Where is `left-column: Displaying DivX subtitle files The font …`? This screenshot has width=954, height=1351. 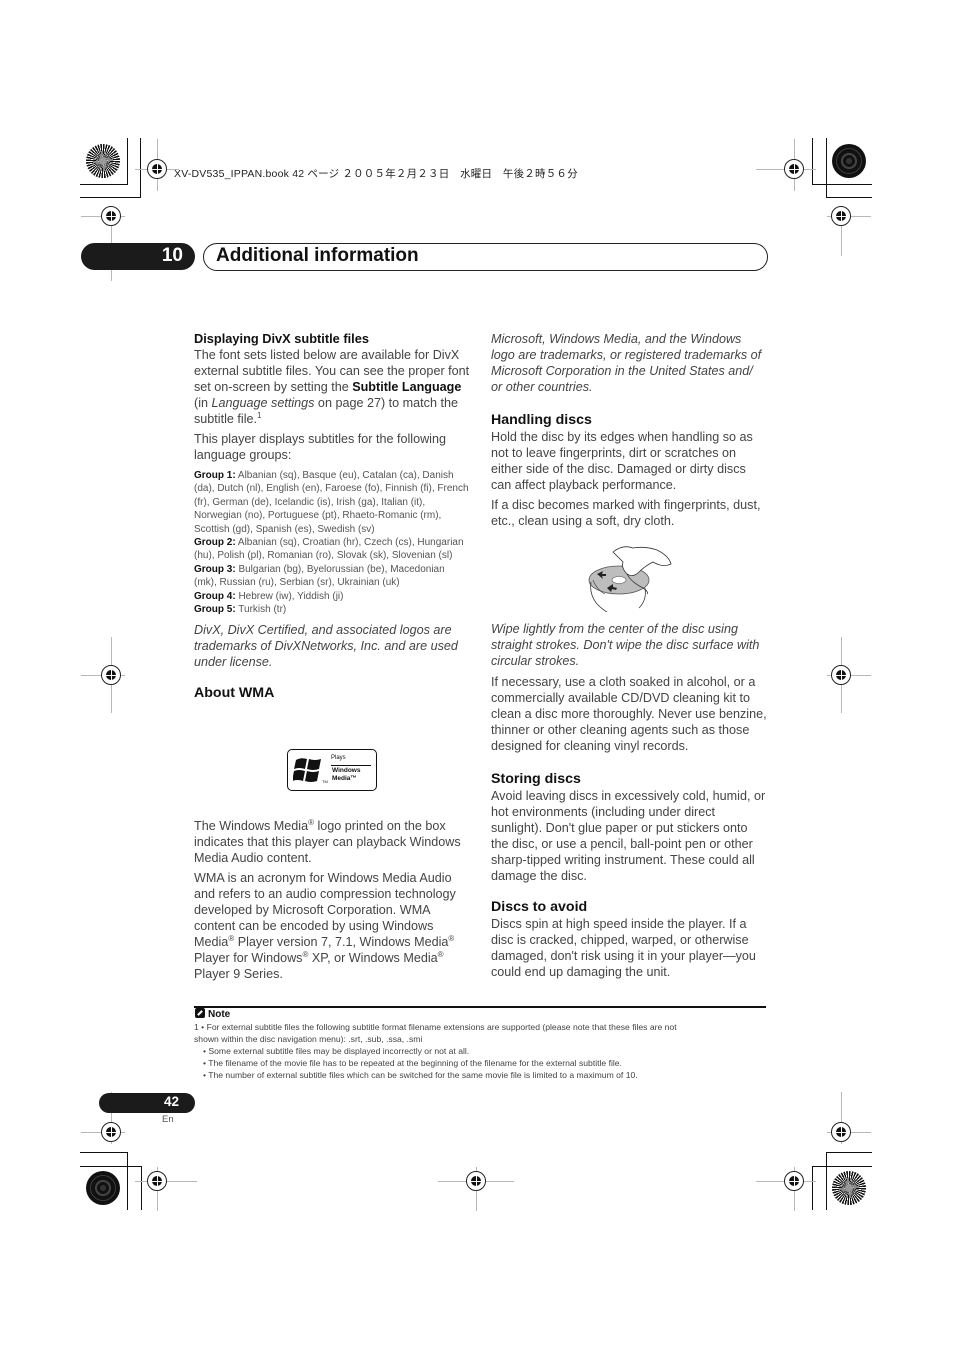 left-column: Displaying DivX subtitle files The font … is located at coordinates (332, 516).